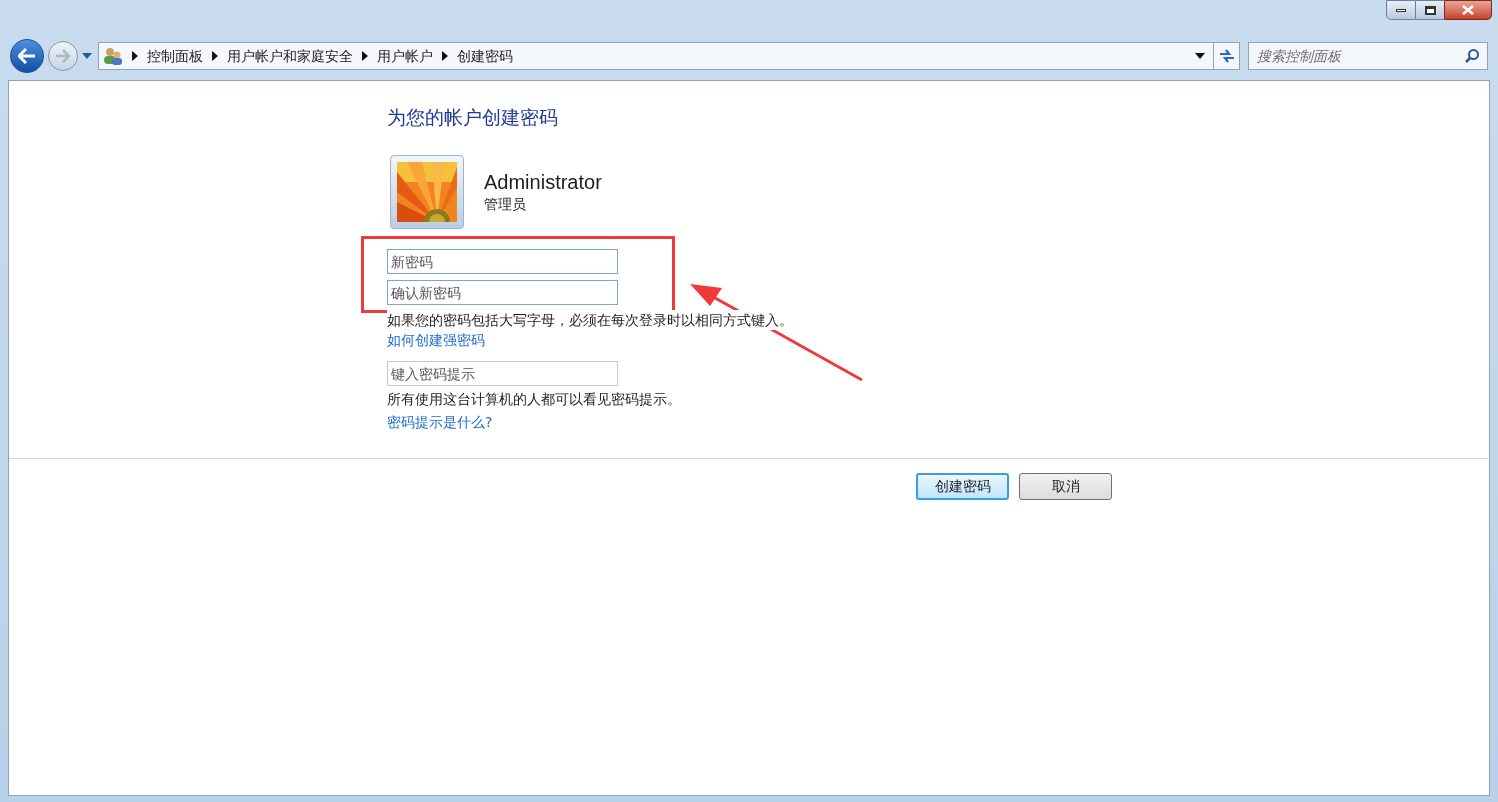 The image size is (1498, 802). I want to click on strong-password-link: 如何创建强密码, so click(436, 340).